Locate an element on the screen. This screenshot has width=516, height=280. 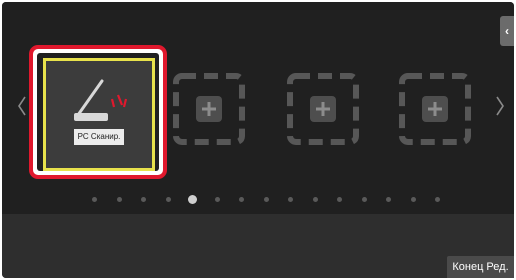
scanner-icon is located at coordinates (101, 100).